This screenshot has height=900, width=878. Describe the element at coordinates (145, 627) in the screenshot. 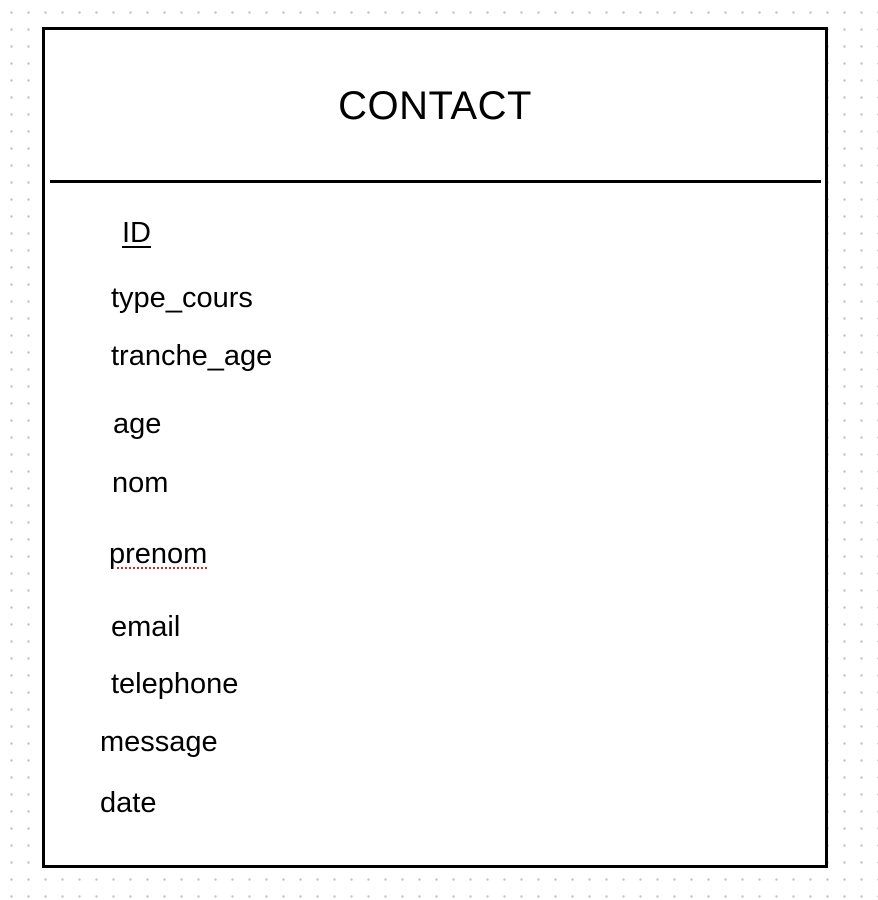

I see `attribute-email: email` at that location.